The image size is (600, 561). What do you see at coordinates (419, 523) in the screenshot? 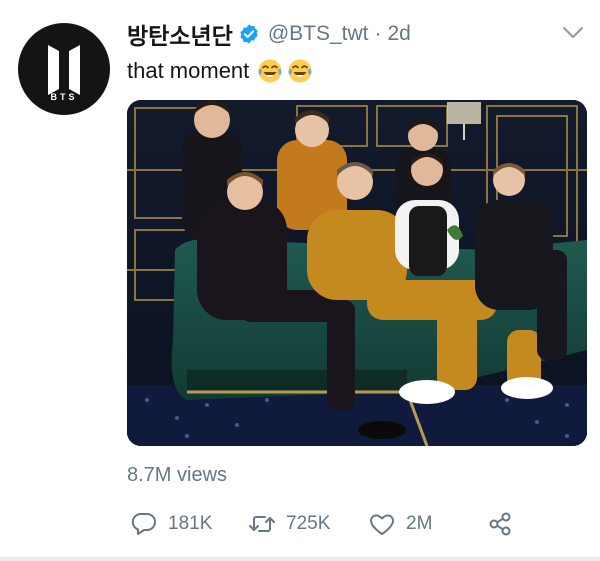
I see `like-count: 2M` at bounding box center [419, 523].